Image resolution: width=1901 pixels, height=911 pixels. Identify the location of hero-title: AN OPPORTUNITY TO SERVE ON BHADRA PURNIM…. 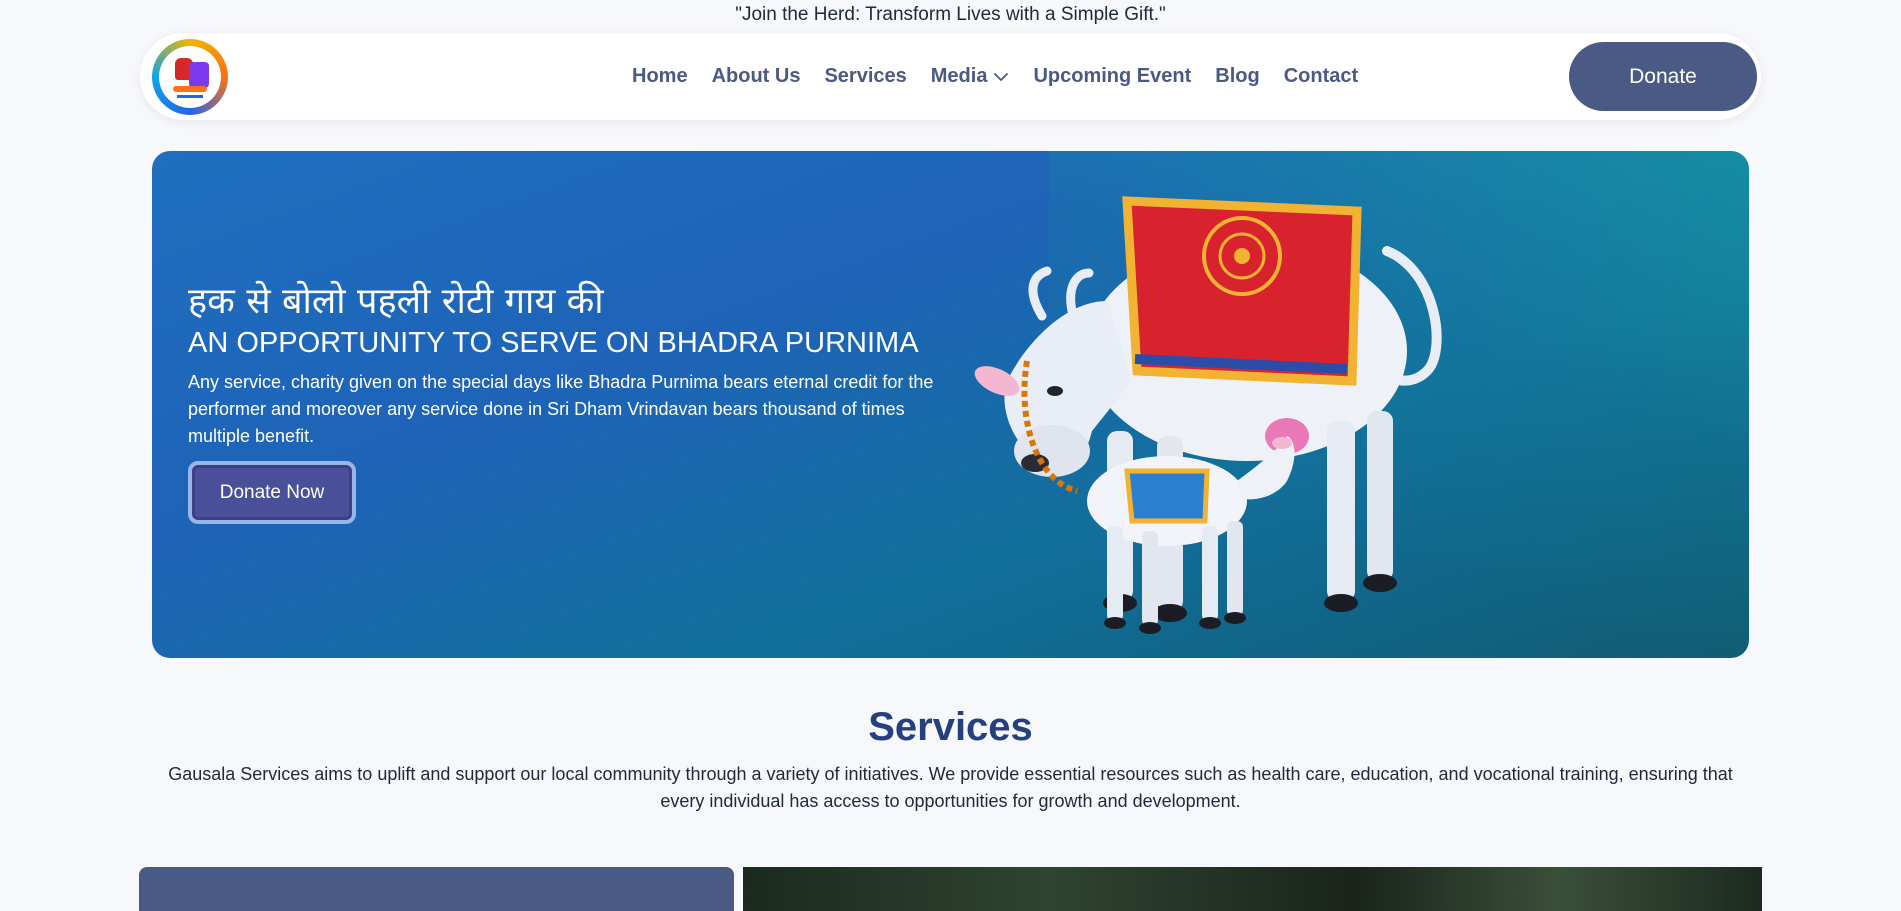
(553, 343).